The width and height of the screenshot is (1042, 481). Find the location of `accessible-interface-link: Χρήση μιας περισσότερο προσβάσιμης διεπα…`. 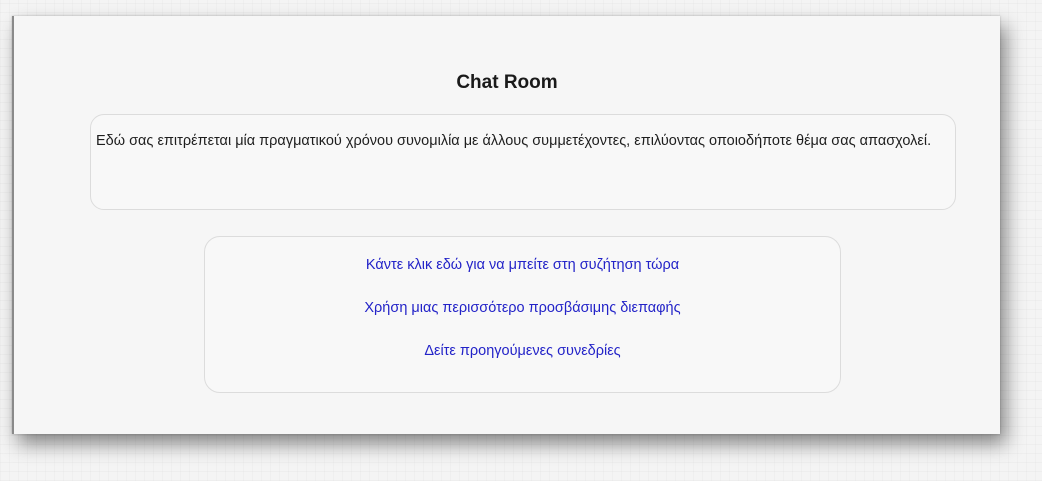

accessible-interface-link: Χρήση μιας περισσότερο προσβάσιμης διεπα… is located at coordinates (522, 308).